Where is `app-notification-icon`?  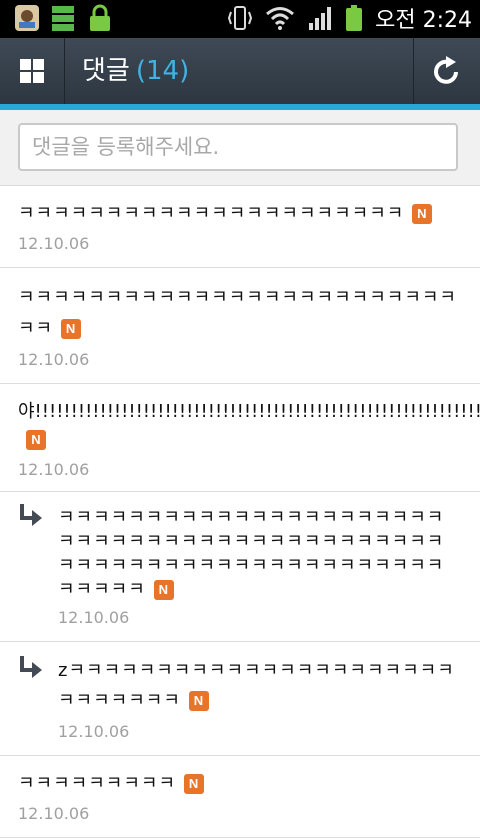
app-notification-icon is located at coordinates (27, 18).